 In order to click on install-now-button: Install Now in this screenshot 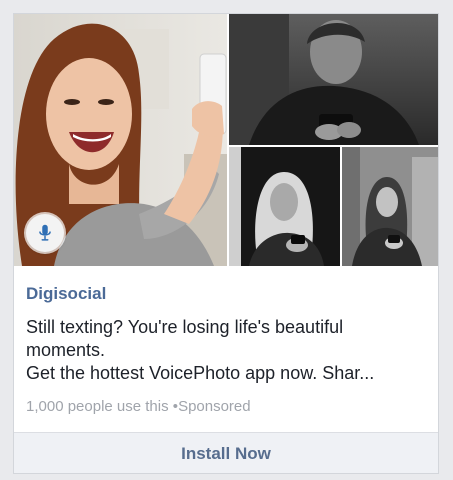, I will do `click(226, 454)`.